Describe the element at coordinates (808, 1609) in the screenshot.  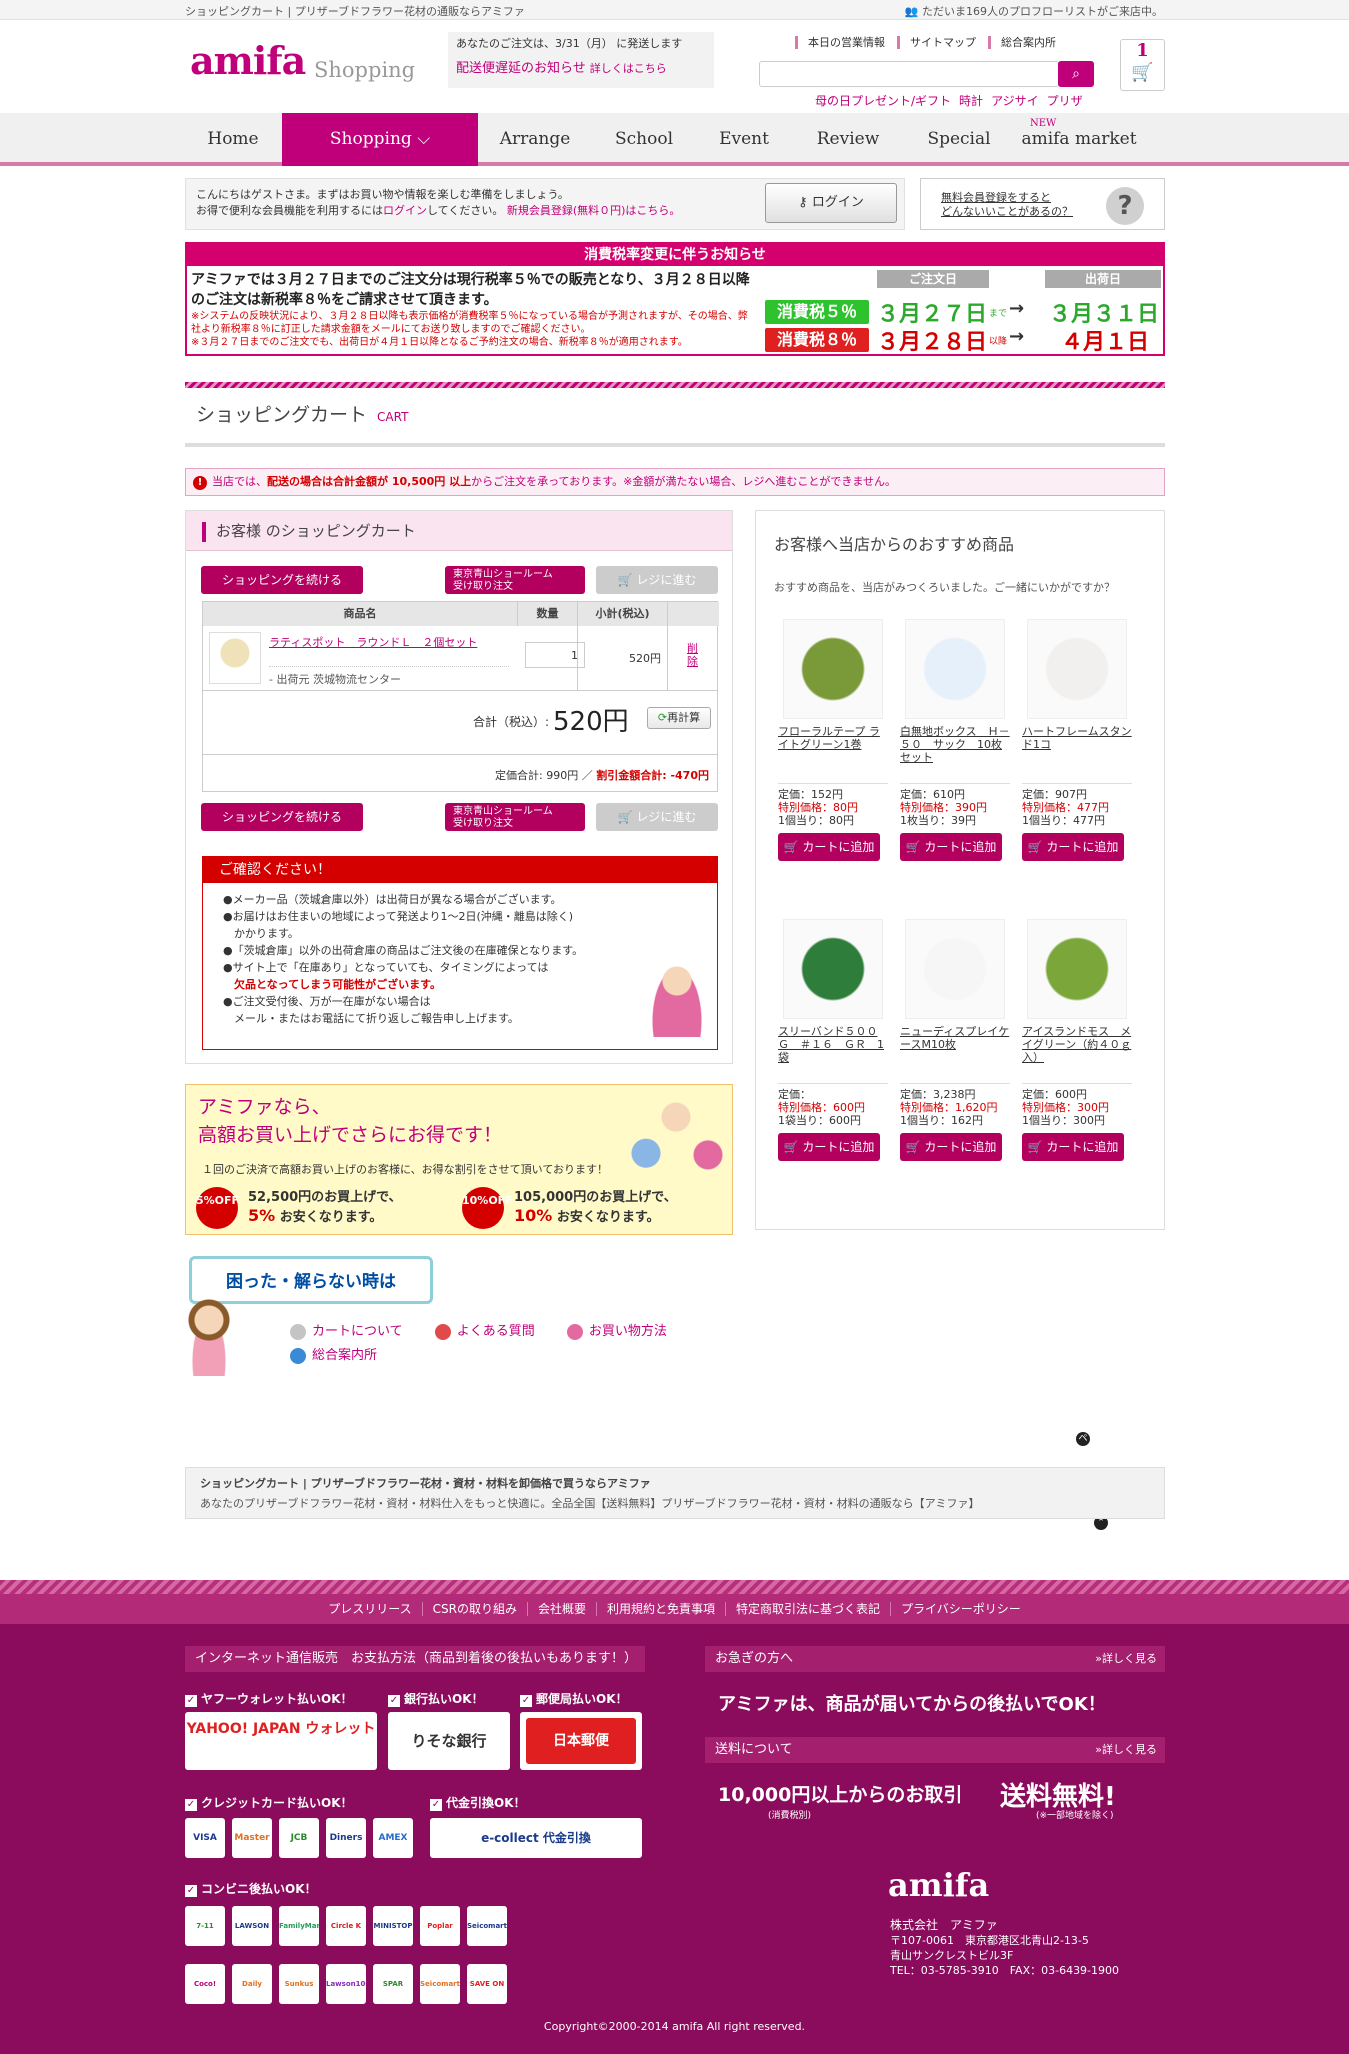
I see `footer-link-law: 特定商取引法に基づく表記` at that location.